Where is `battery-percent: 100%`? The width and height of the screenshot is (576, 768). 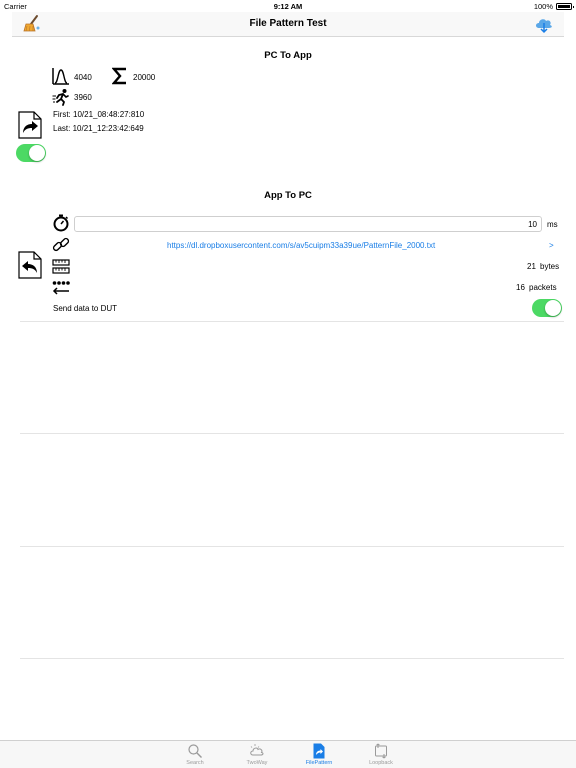 battery-percent: 100% is located at coordinates (543, 6).